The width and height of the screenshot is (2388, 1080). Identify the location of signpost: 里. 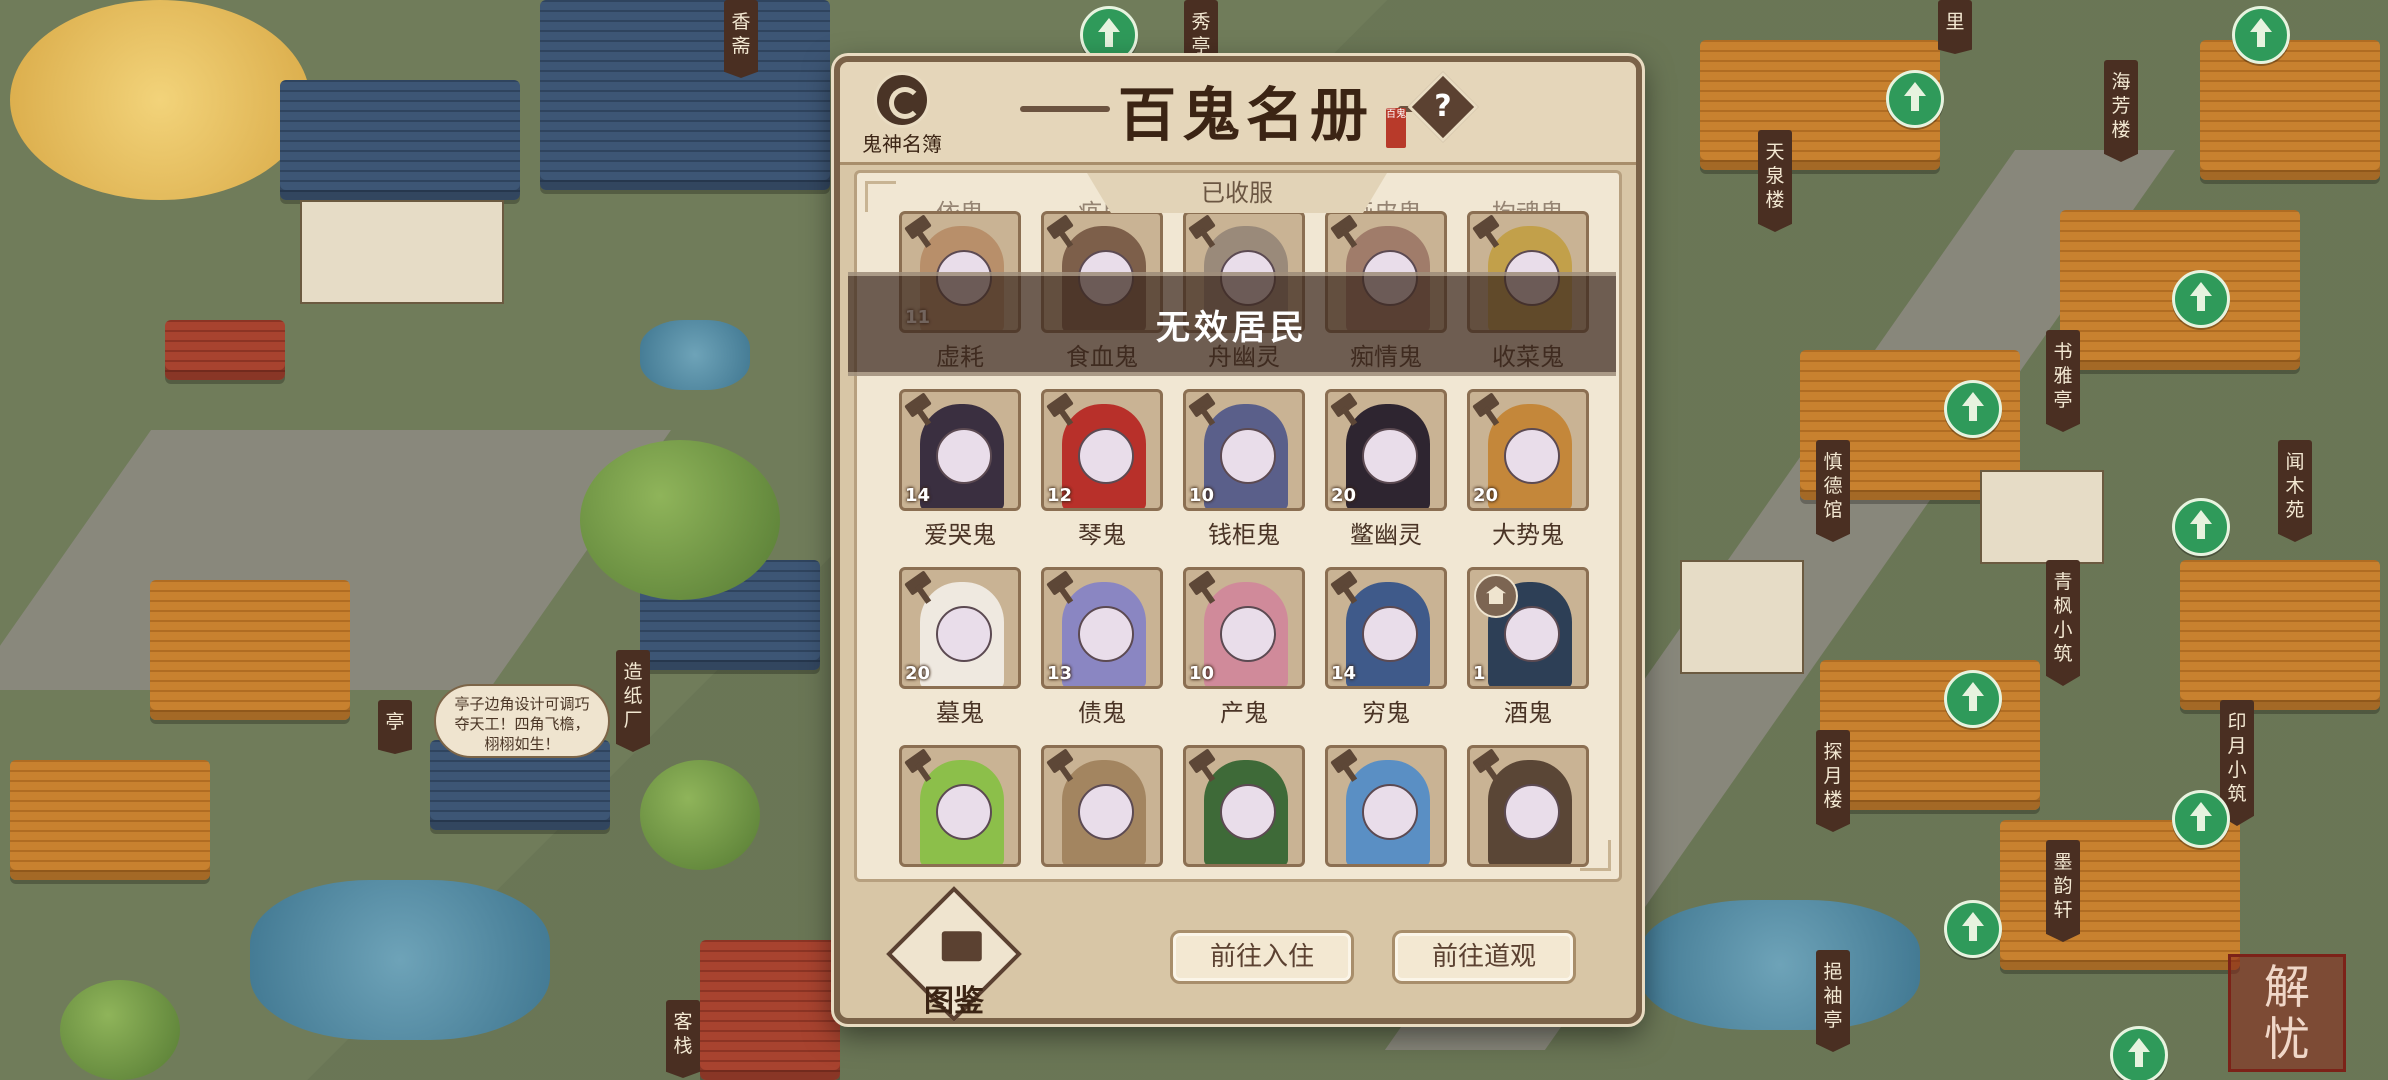
(1955, 27).